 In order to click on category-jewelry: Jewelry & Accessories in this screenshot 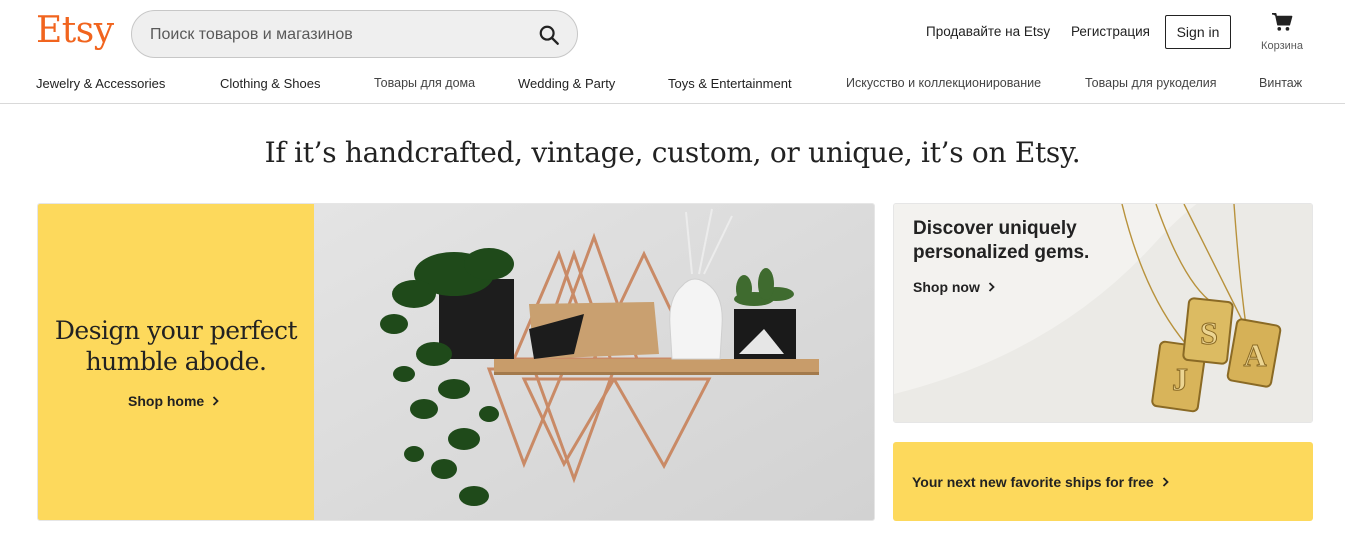, I will do `click(100, 83)`.